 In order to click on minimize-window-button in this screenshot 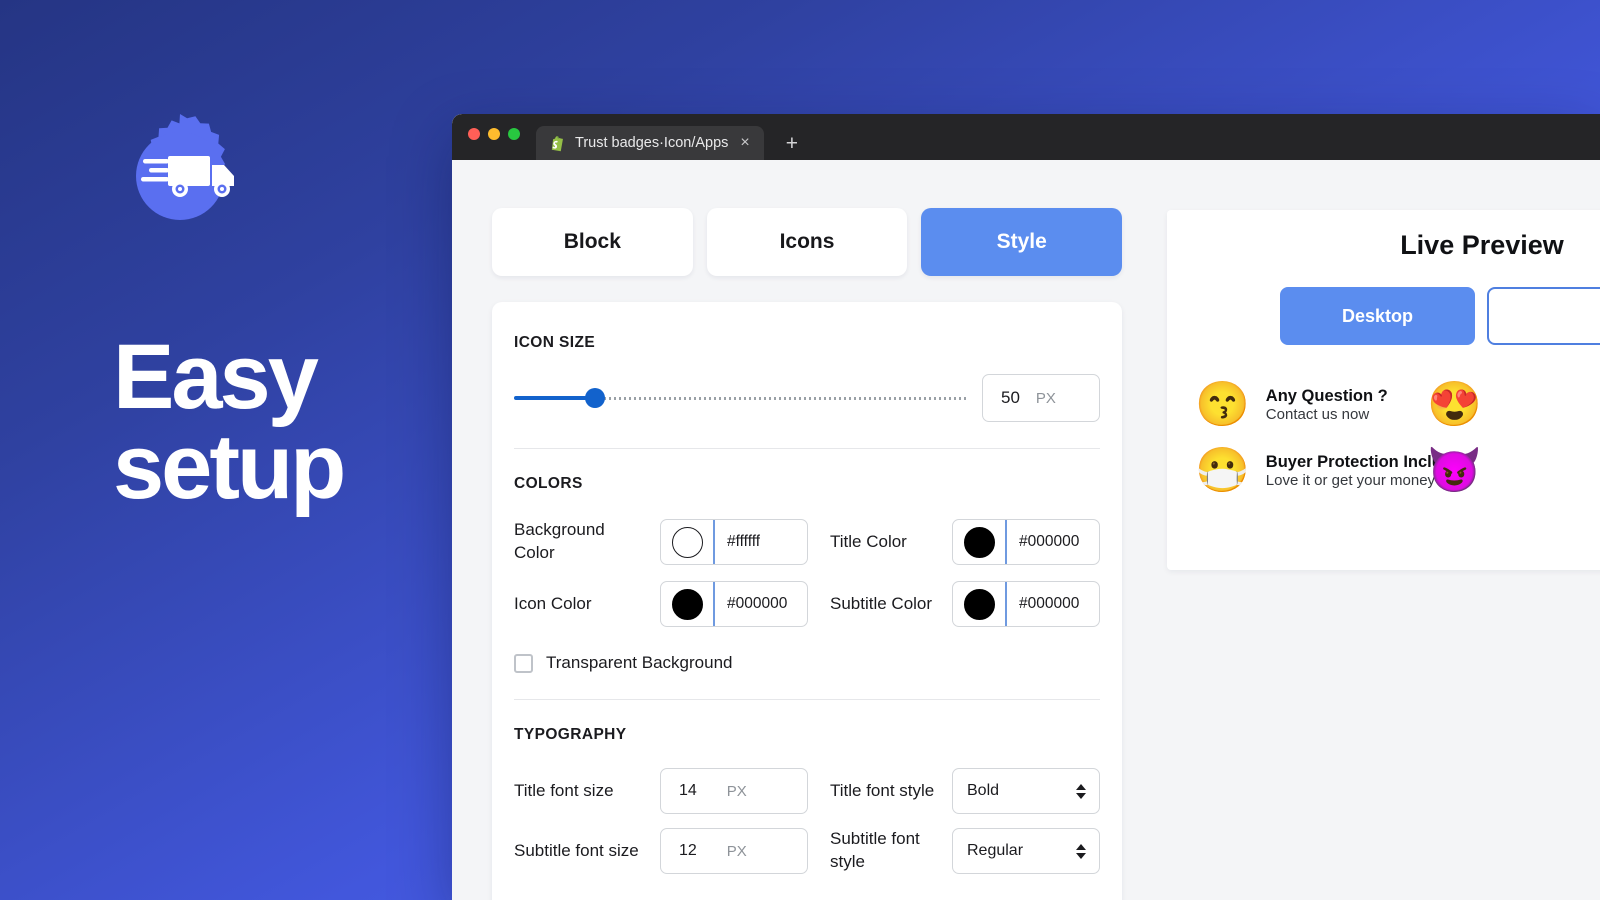, I will do `click(494, 134)`.